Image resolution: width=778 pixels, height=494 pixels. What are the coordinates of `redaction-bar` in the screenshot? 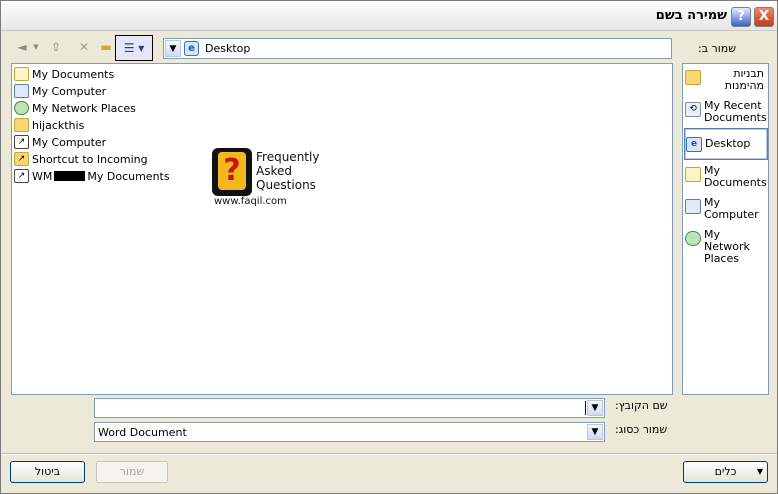 It's located at (70, 176).